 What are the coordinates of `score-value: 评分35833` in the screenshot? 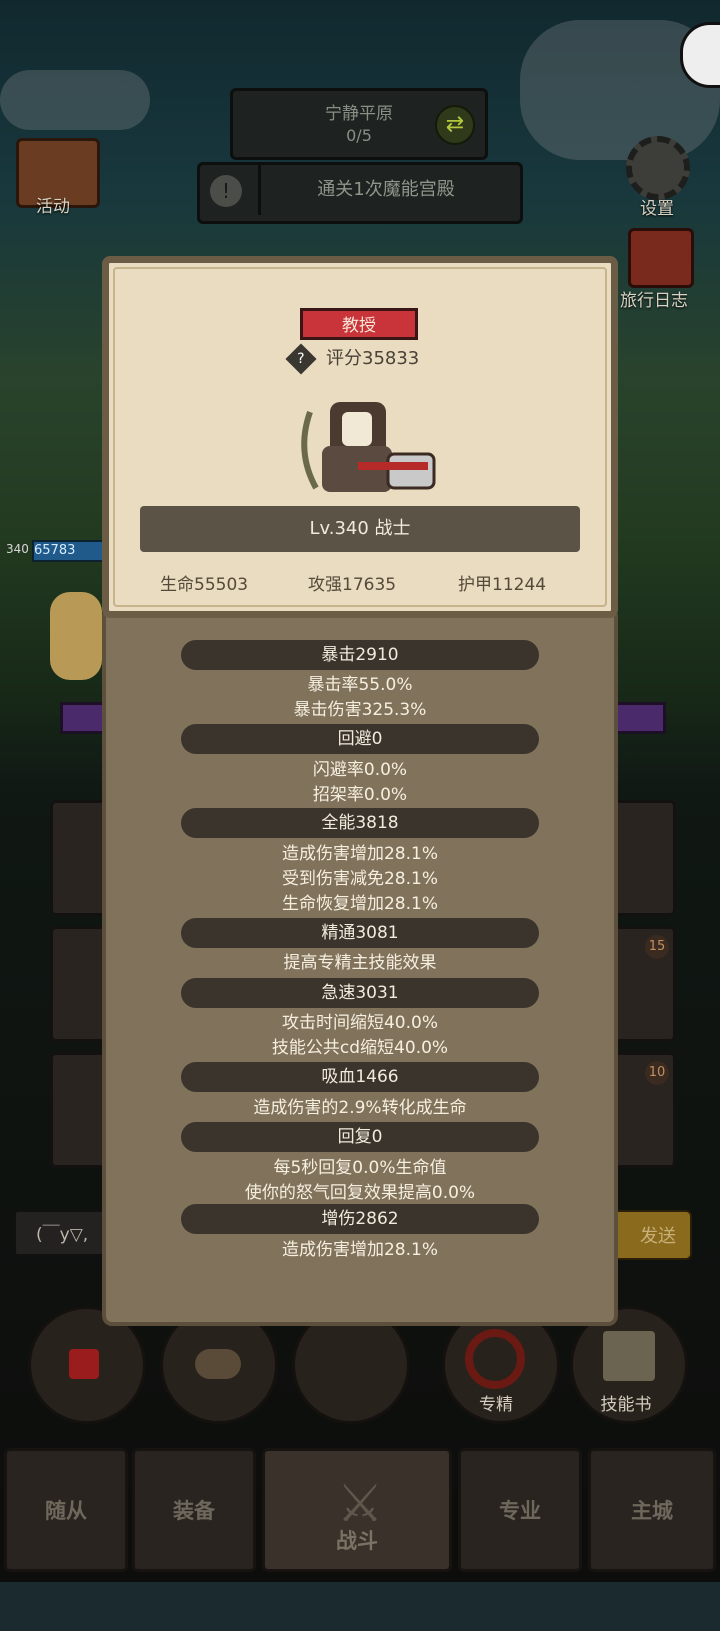 It's located at (373, 358).